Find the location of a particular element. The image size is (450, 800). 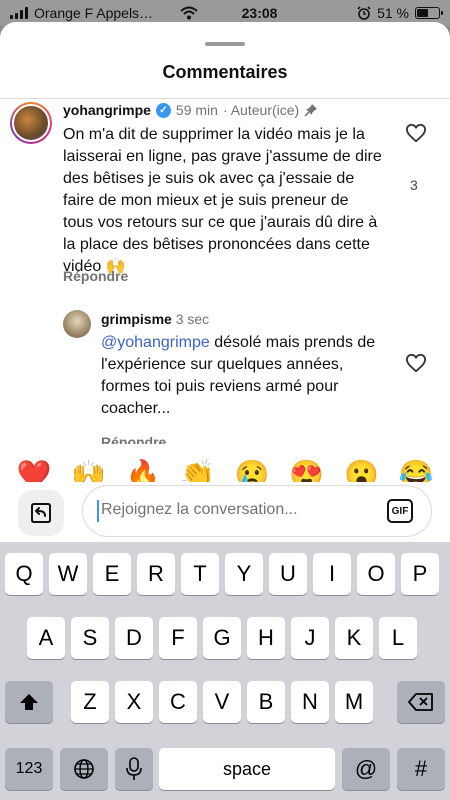

key-l: L is located at coordinates (398, 638).